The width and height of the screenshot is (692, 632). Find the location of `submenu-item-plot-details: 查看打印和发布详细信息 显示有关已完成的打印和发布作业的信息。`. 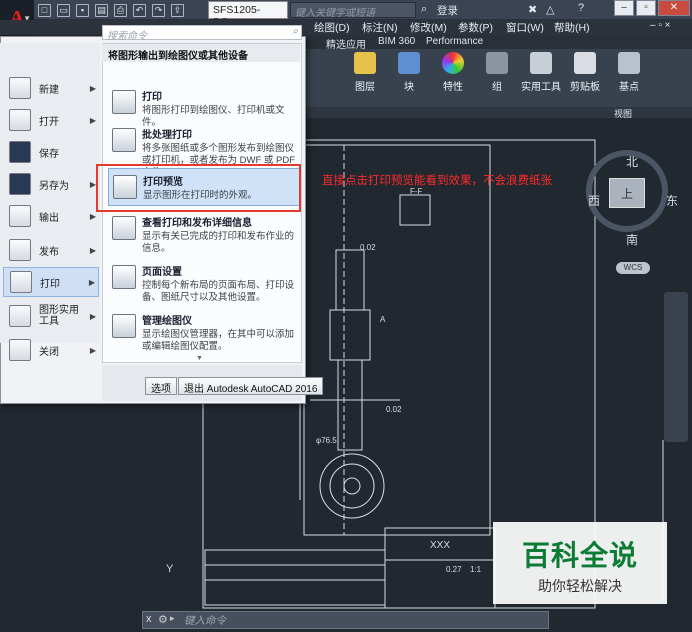

submenu-item-plot-details: 查看打印和发布详细信息 显示有关已完成的打印和发布作业的信息。 is located at coordinates (204, 234).